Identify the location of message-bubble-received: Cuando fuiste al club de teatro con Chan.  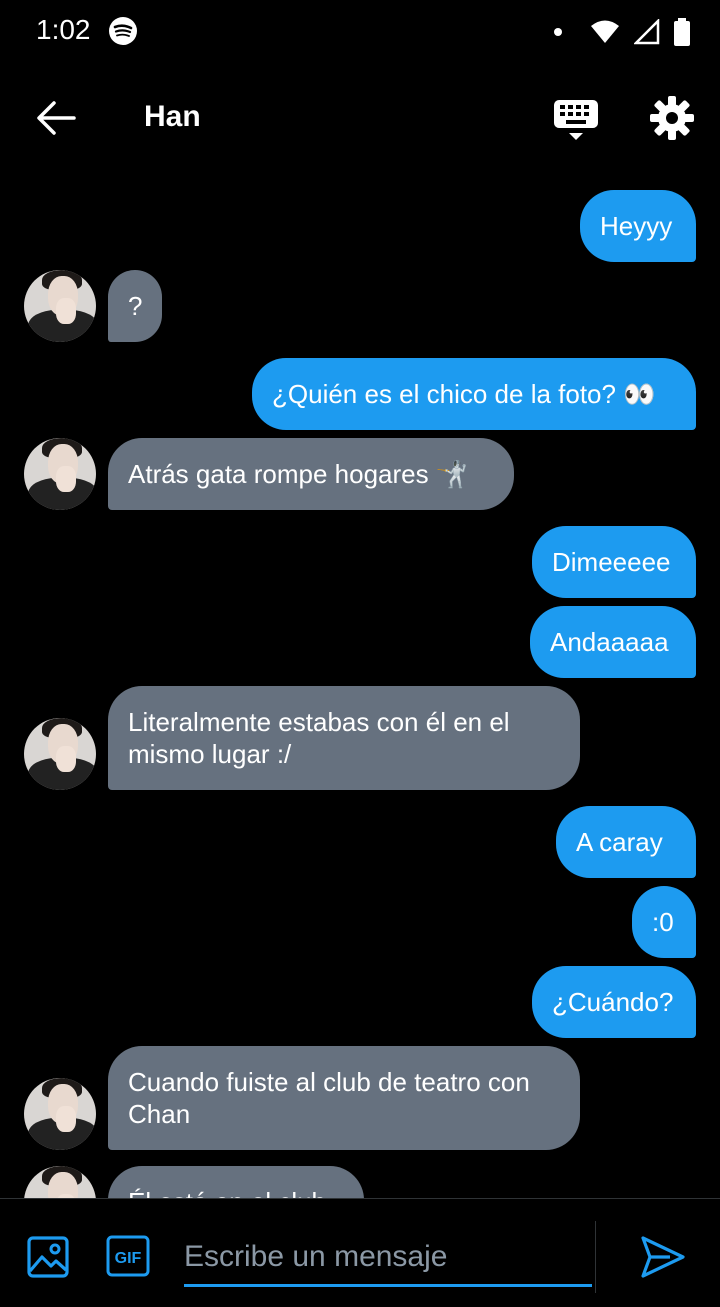
(344, 1098).